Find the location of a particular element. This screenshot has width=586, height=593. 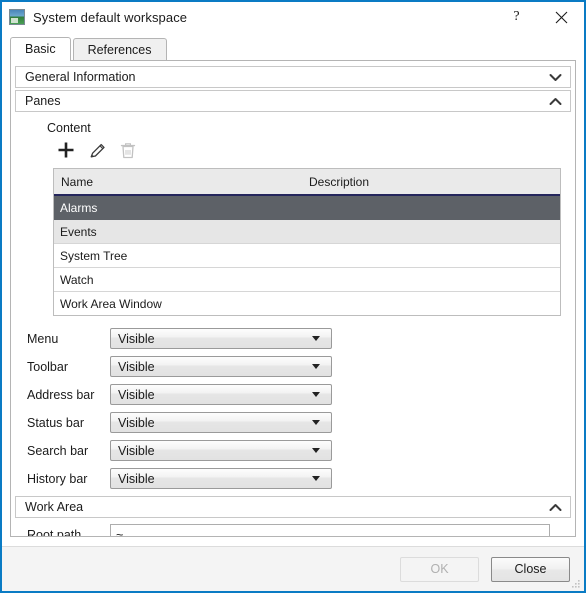

dropdown-search-bar: Visible is located at coordinates (221, 450).